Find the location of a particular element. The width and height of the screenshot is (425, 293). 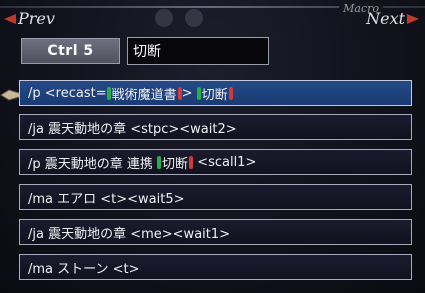

macro-line-text: > is located at coordinates (189, 93).